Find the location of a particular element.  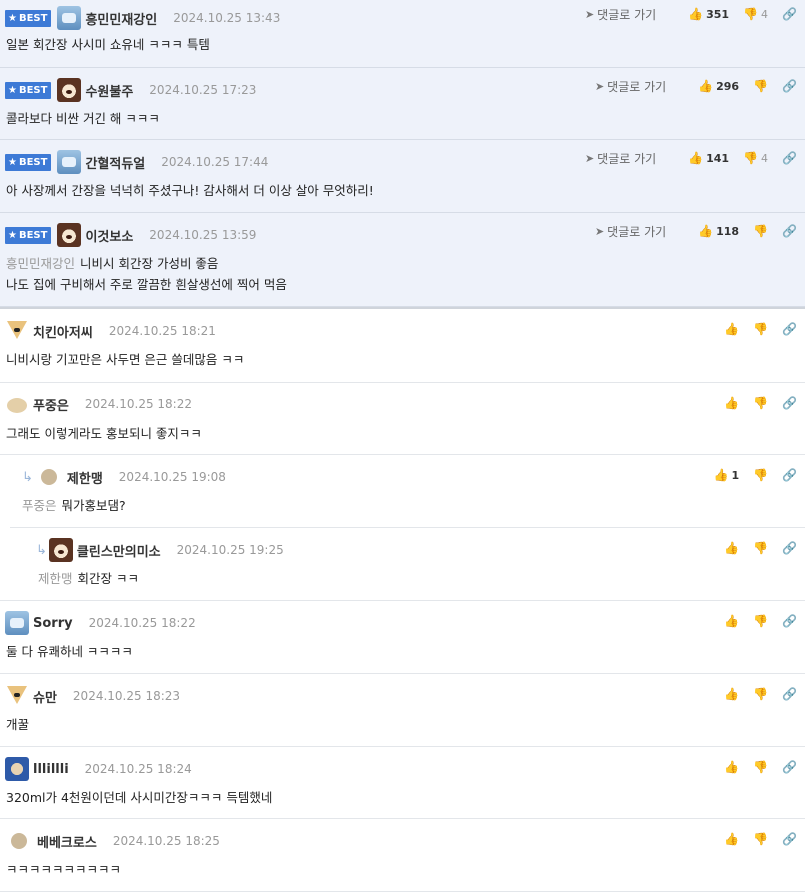

timestamp: 2024.10.25 18:24 is located at coordinates (138, 769).